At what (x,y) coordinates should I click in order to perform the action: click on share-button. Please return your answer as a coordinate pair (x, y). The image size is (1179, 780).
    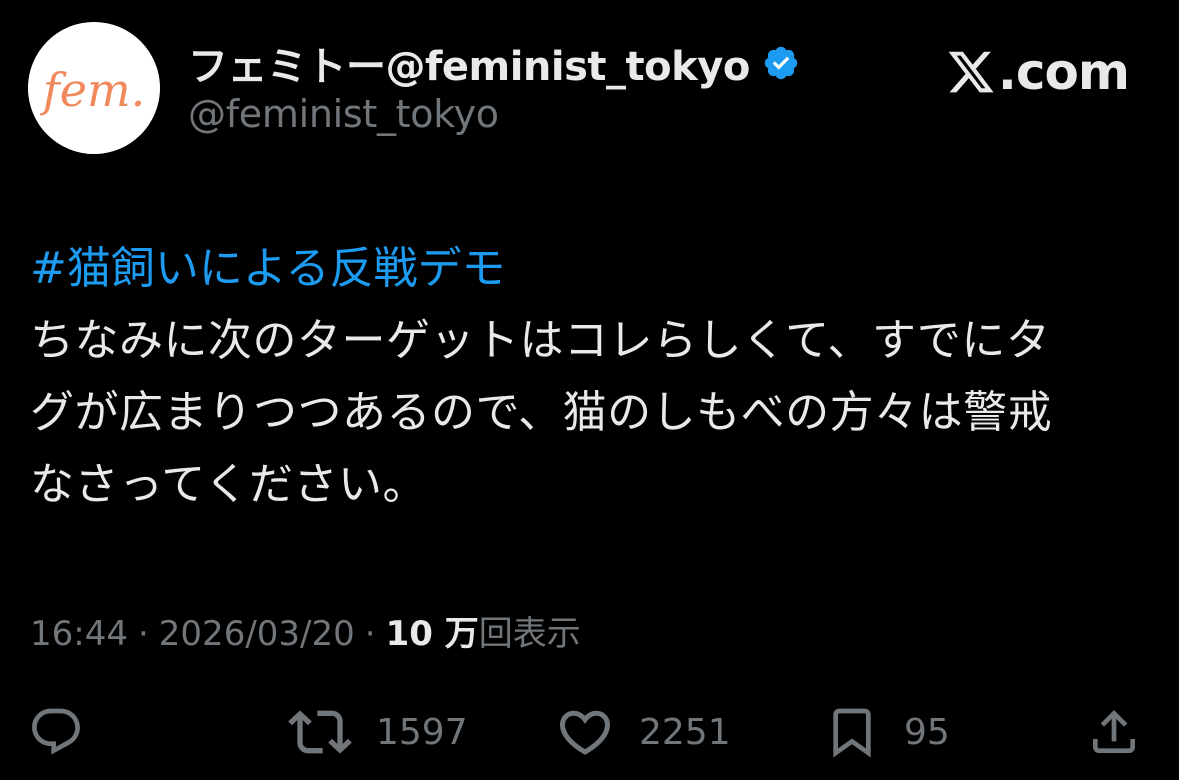
    Looking at the image, I should click on (1114, 732).